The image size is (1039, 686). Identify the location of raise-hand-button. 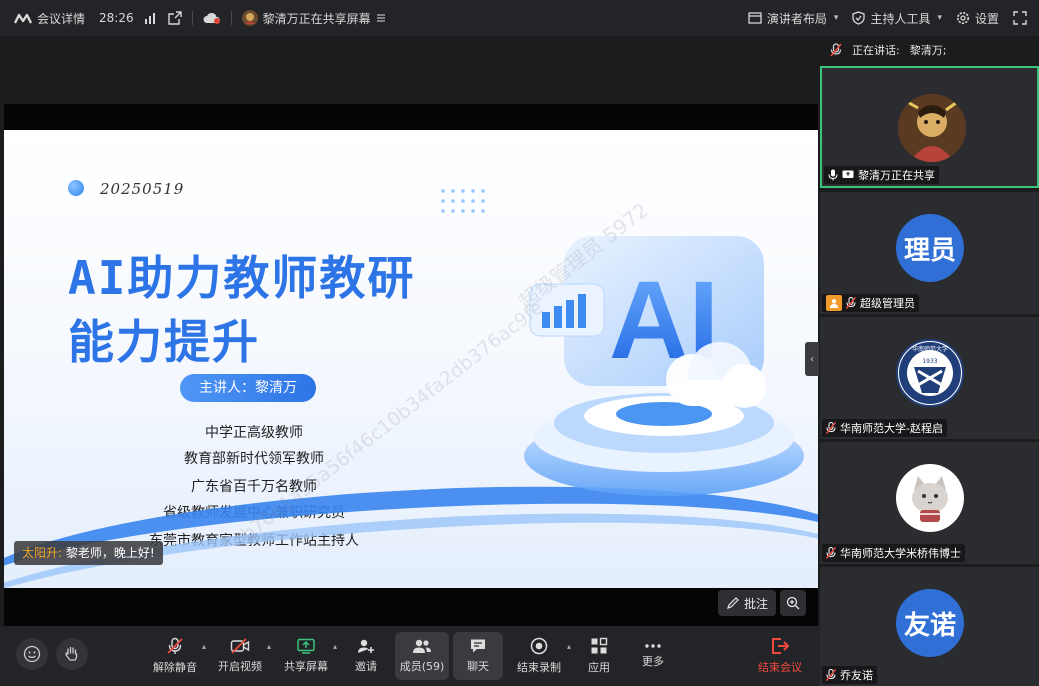
(72, 654).